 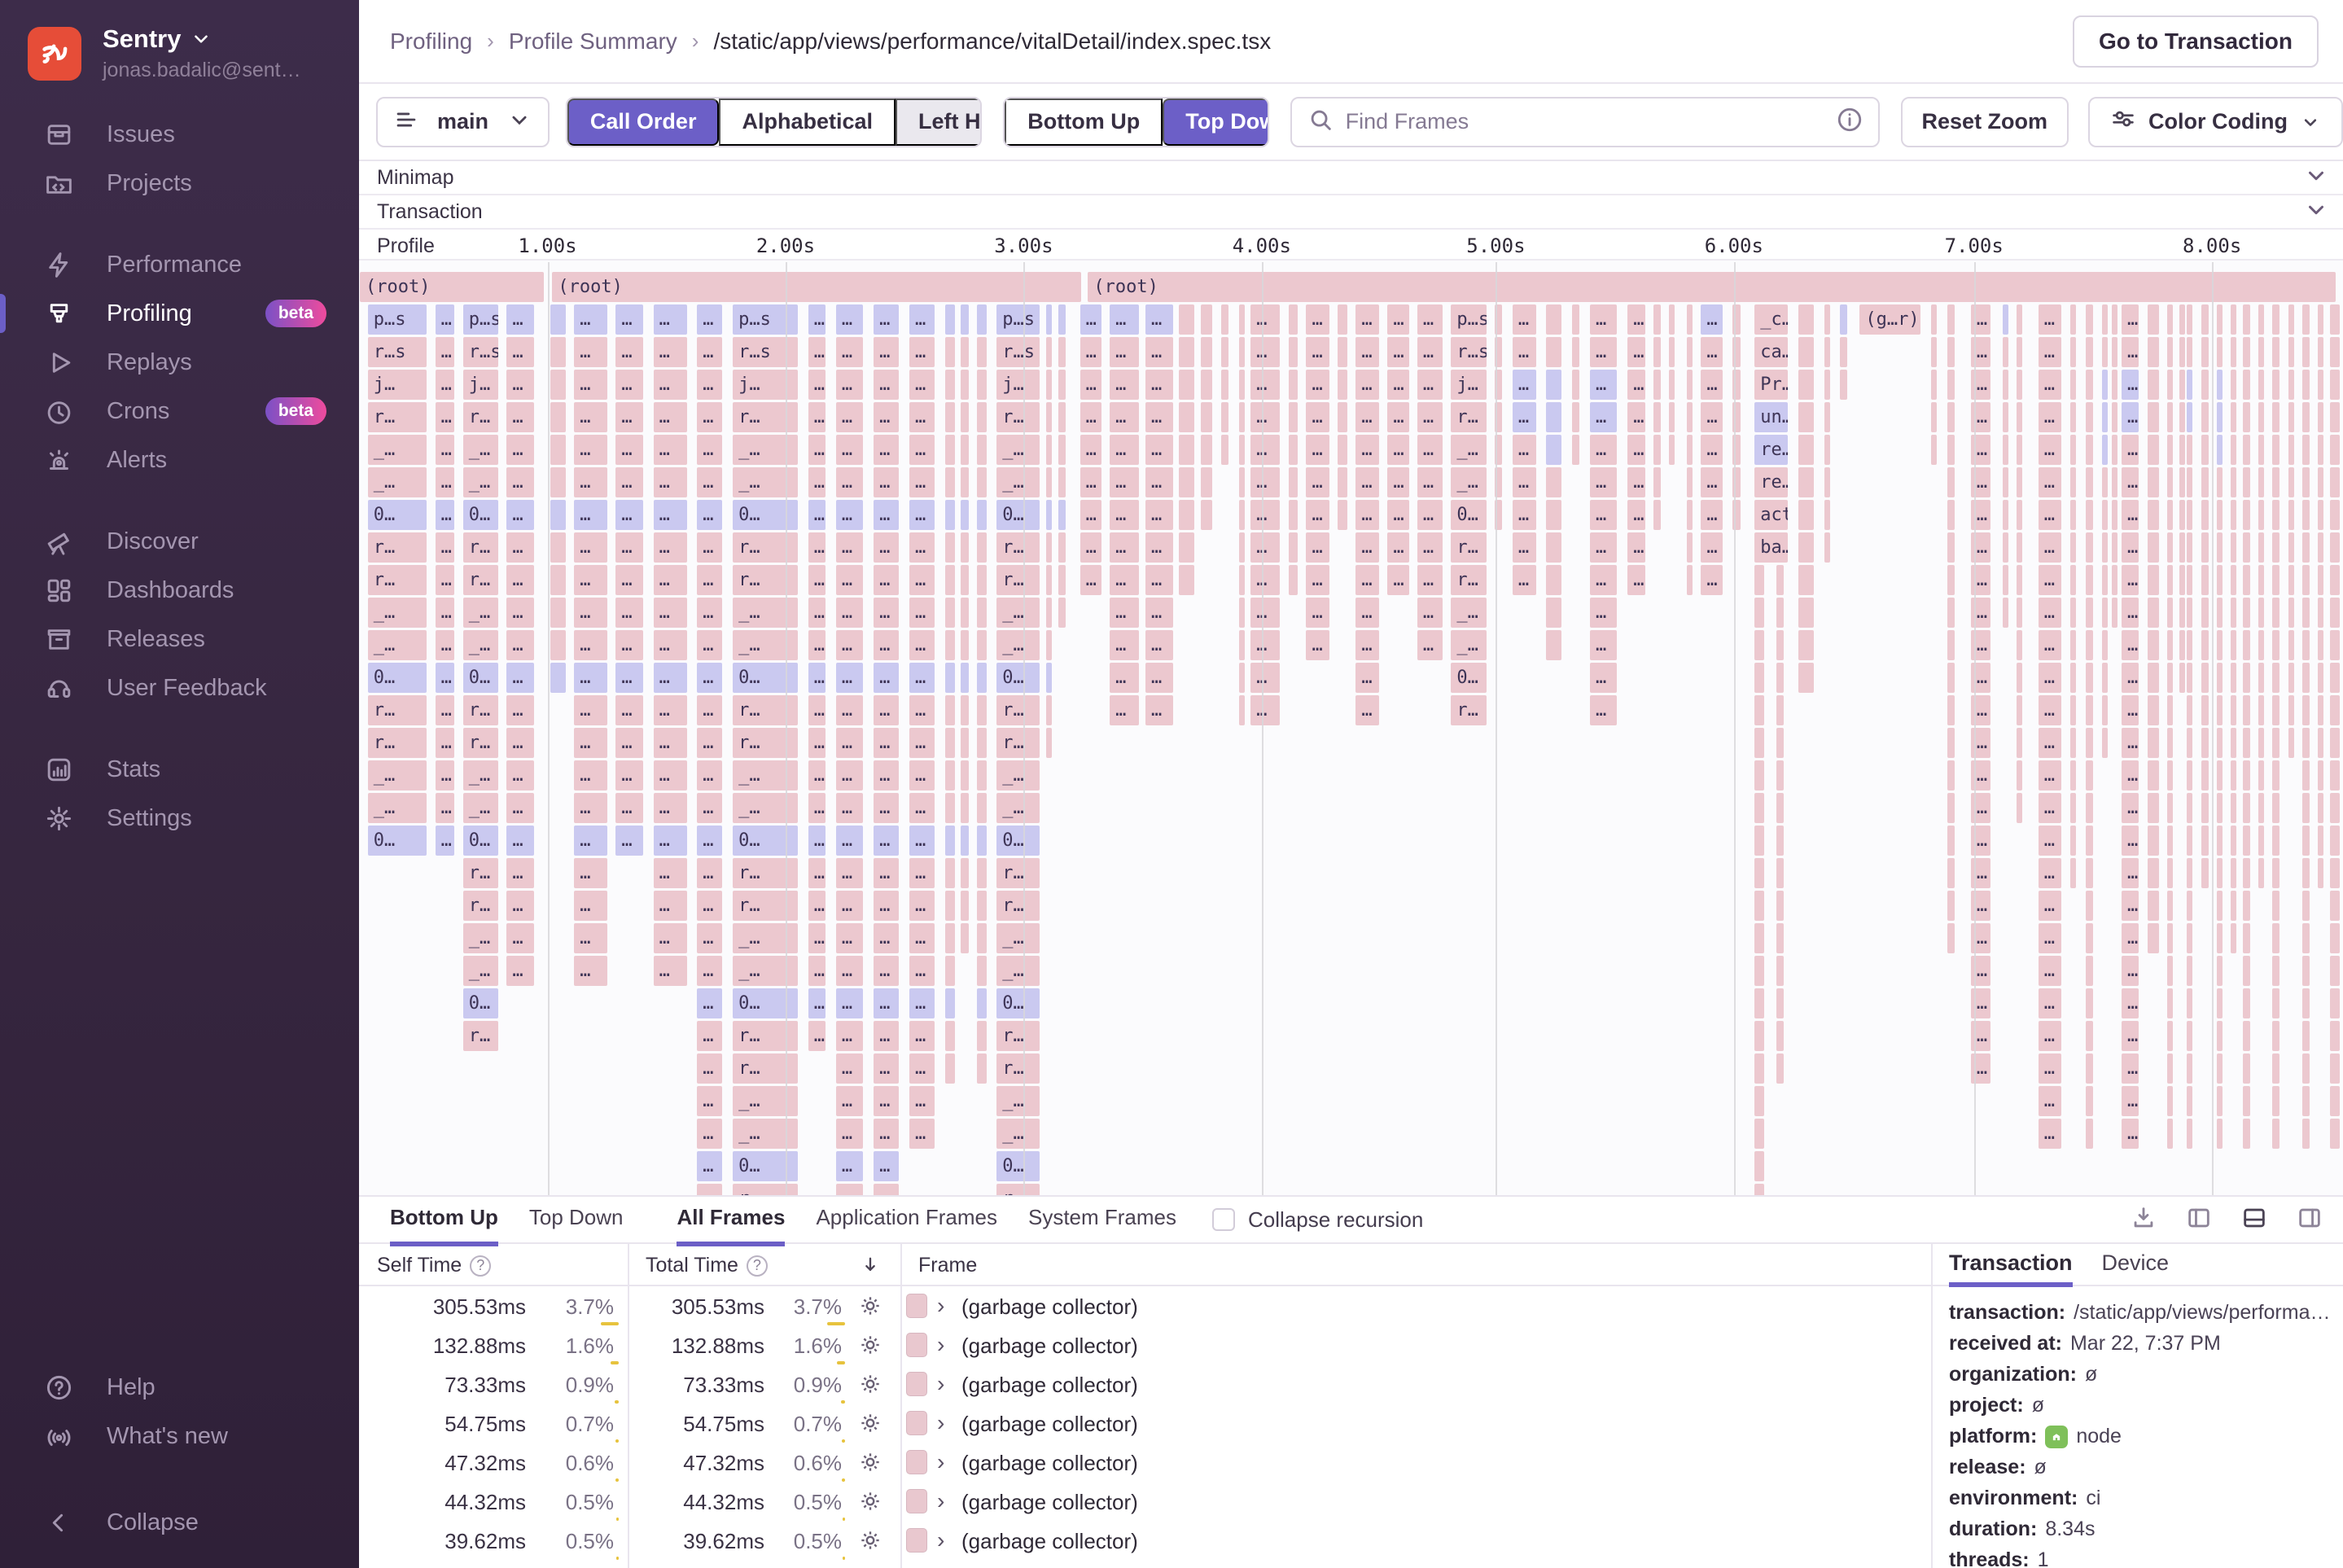 I want to click on sidebar-item-stats: Stats, so click(x=180, y=770).